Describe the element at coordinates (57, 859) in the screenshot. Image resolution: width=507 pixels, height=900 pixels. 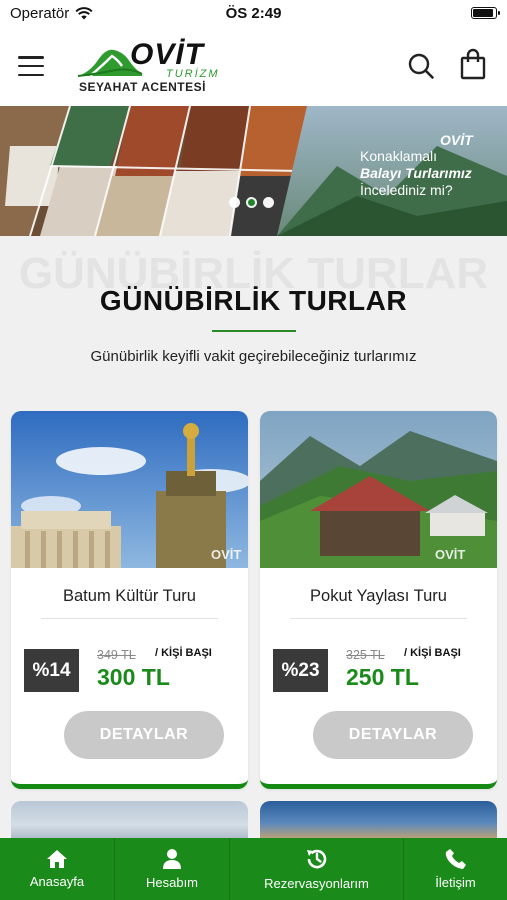
I see `home-icon` at that location.